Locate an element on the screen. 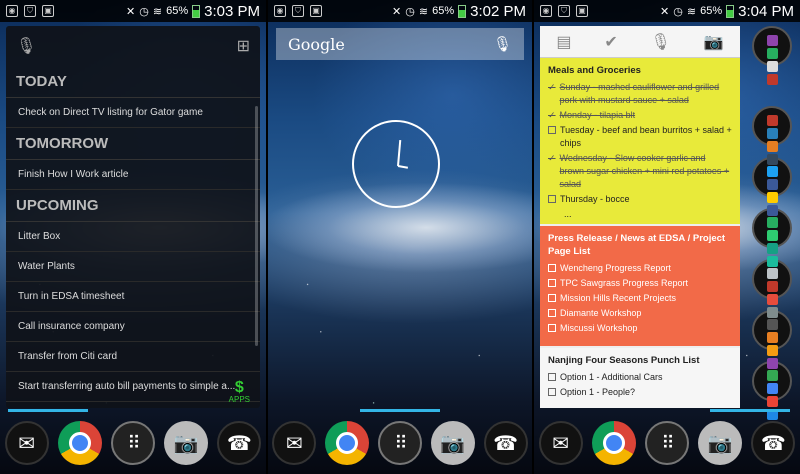 Image resolution: width=800 pixels, height=474 pixels. checklist-item: Miscussi Workshop is located at coordinates (640, 328).